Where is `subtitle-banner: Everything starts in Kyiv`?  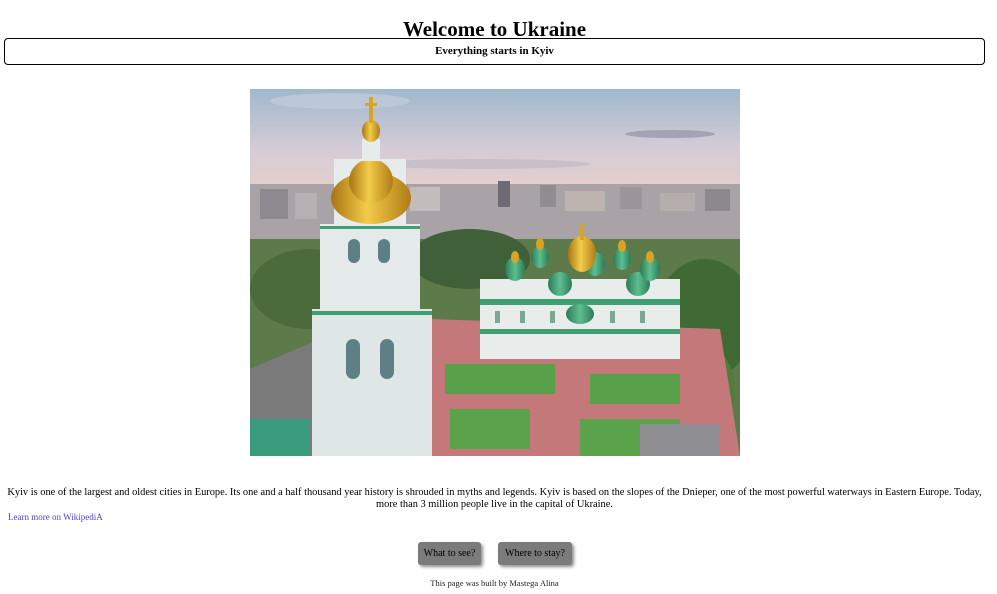 subtitle-banner: Everything starts in Kyiv is located at coordinates (494, 51).